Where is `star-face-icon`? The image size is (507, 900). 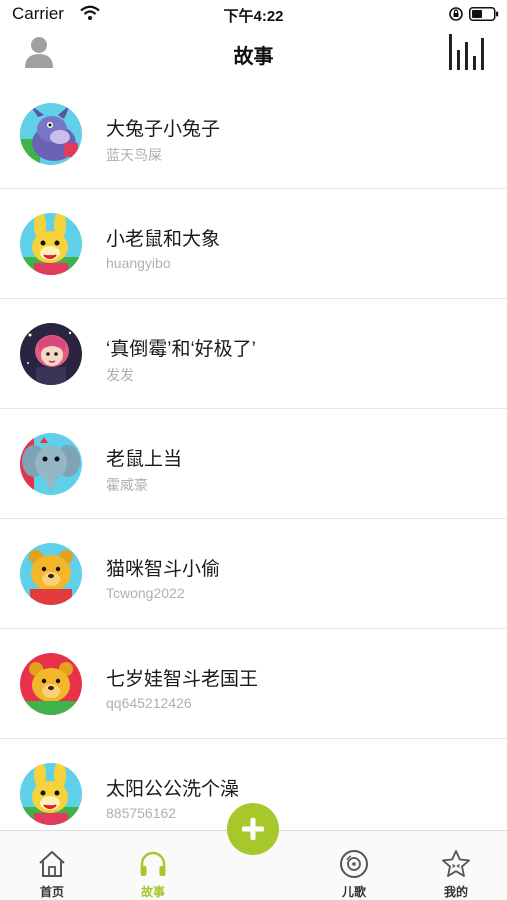
star-face-icon is located at coordinates (456, 863).